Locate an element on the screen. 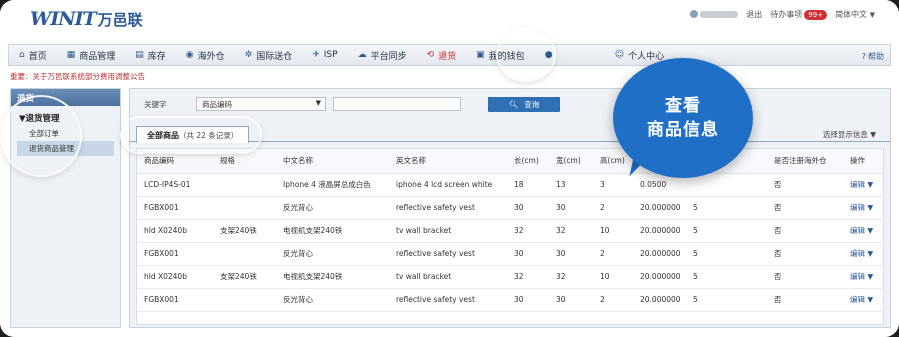 This screenshot has width=899, height=337. nav-item-2: ▤ 库存 is located at coordinates (150, 55).